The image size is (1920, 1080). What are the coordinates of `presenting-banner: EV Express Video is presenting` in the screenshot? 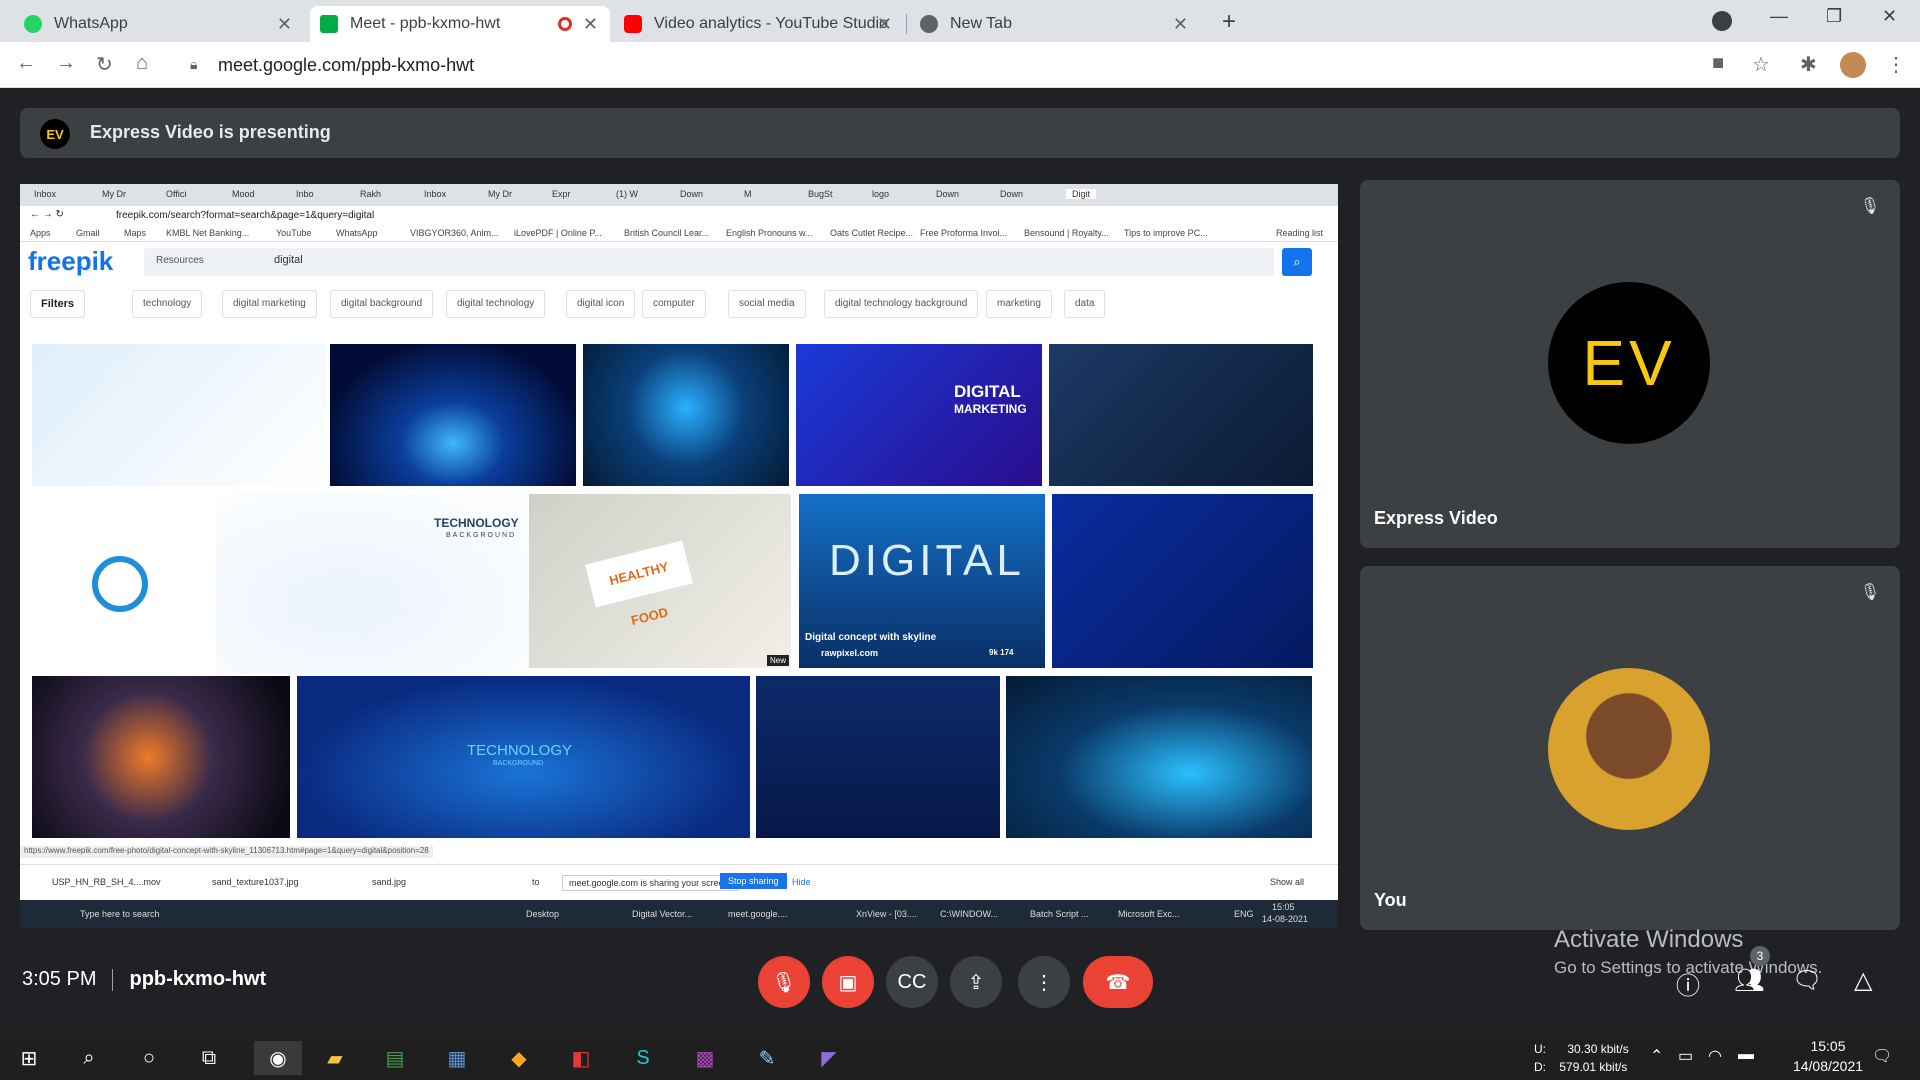 It's located at (960, 133).